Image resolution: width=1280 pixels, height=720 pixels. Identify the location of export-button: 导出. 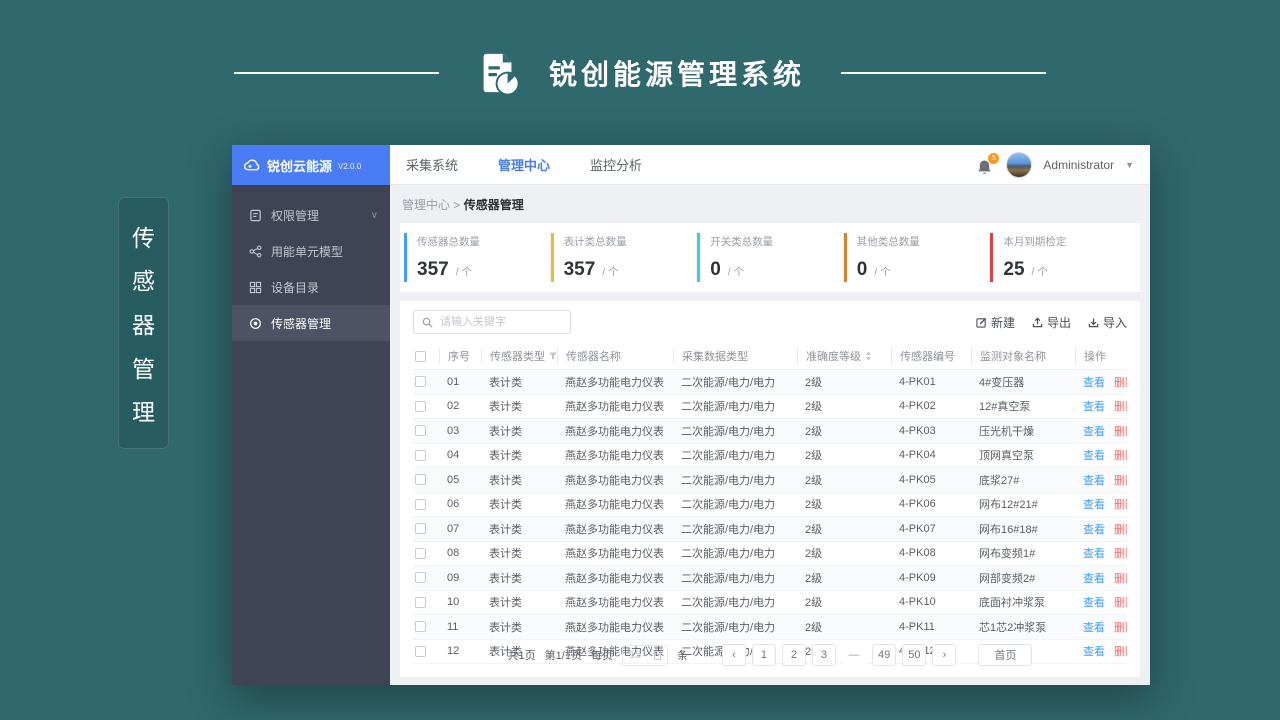
(1051, 322).